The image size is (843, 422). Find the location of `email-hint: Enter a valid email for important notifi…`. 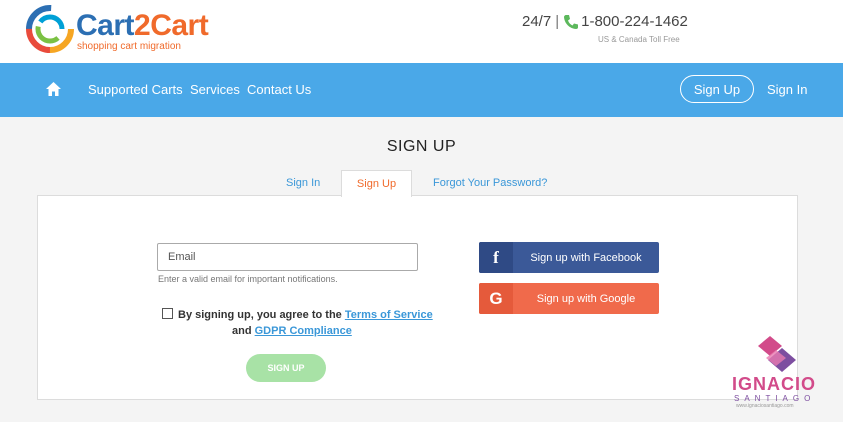

email-hint: Enter a valid email for important notifi… is located at coordinates (248, 279).